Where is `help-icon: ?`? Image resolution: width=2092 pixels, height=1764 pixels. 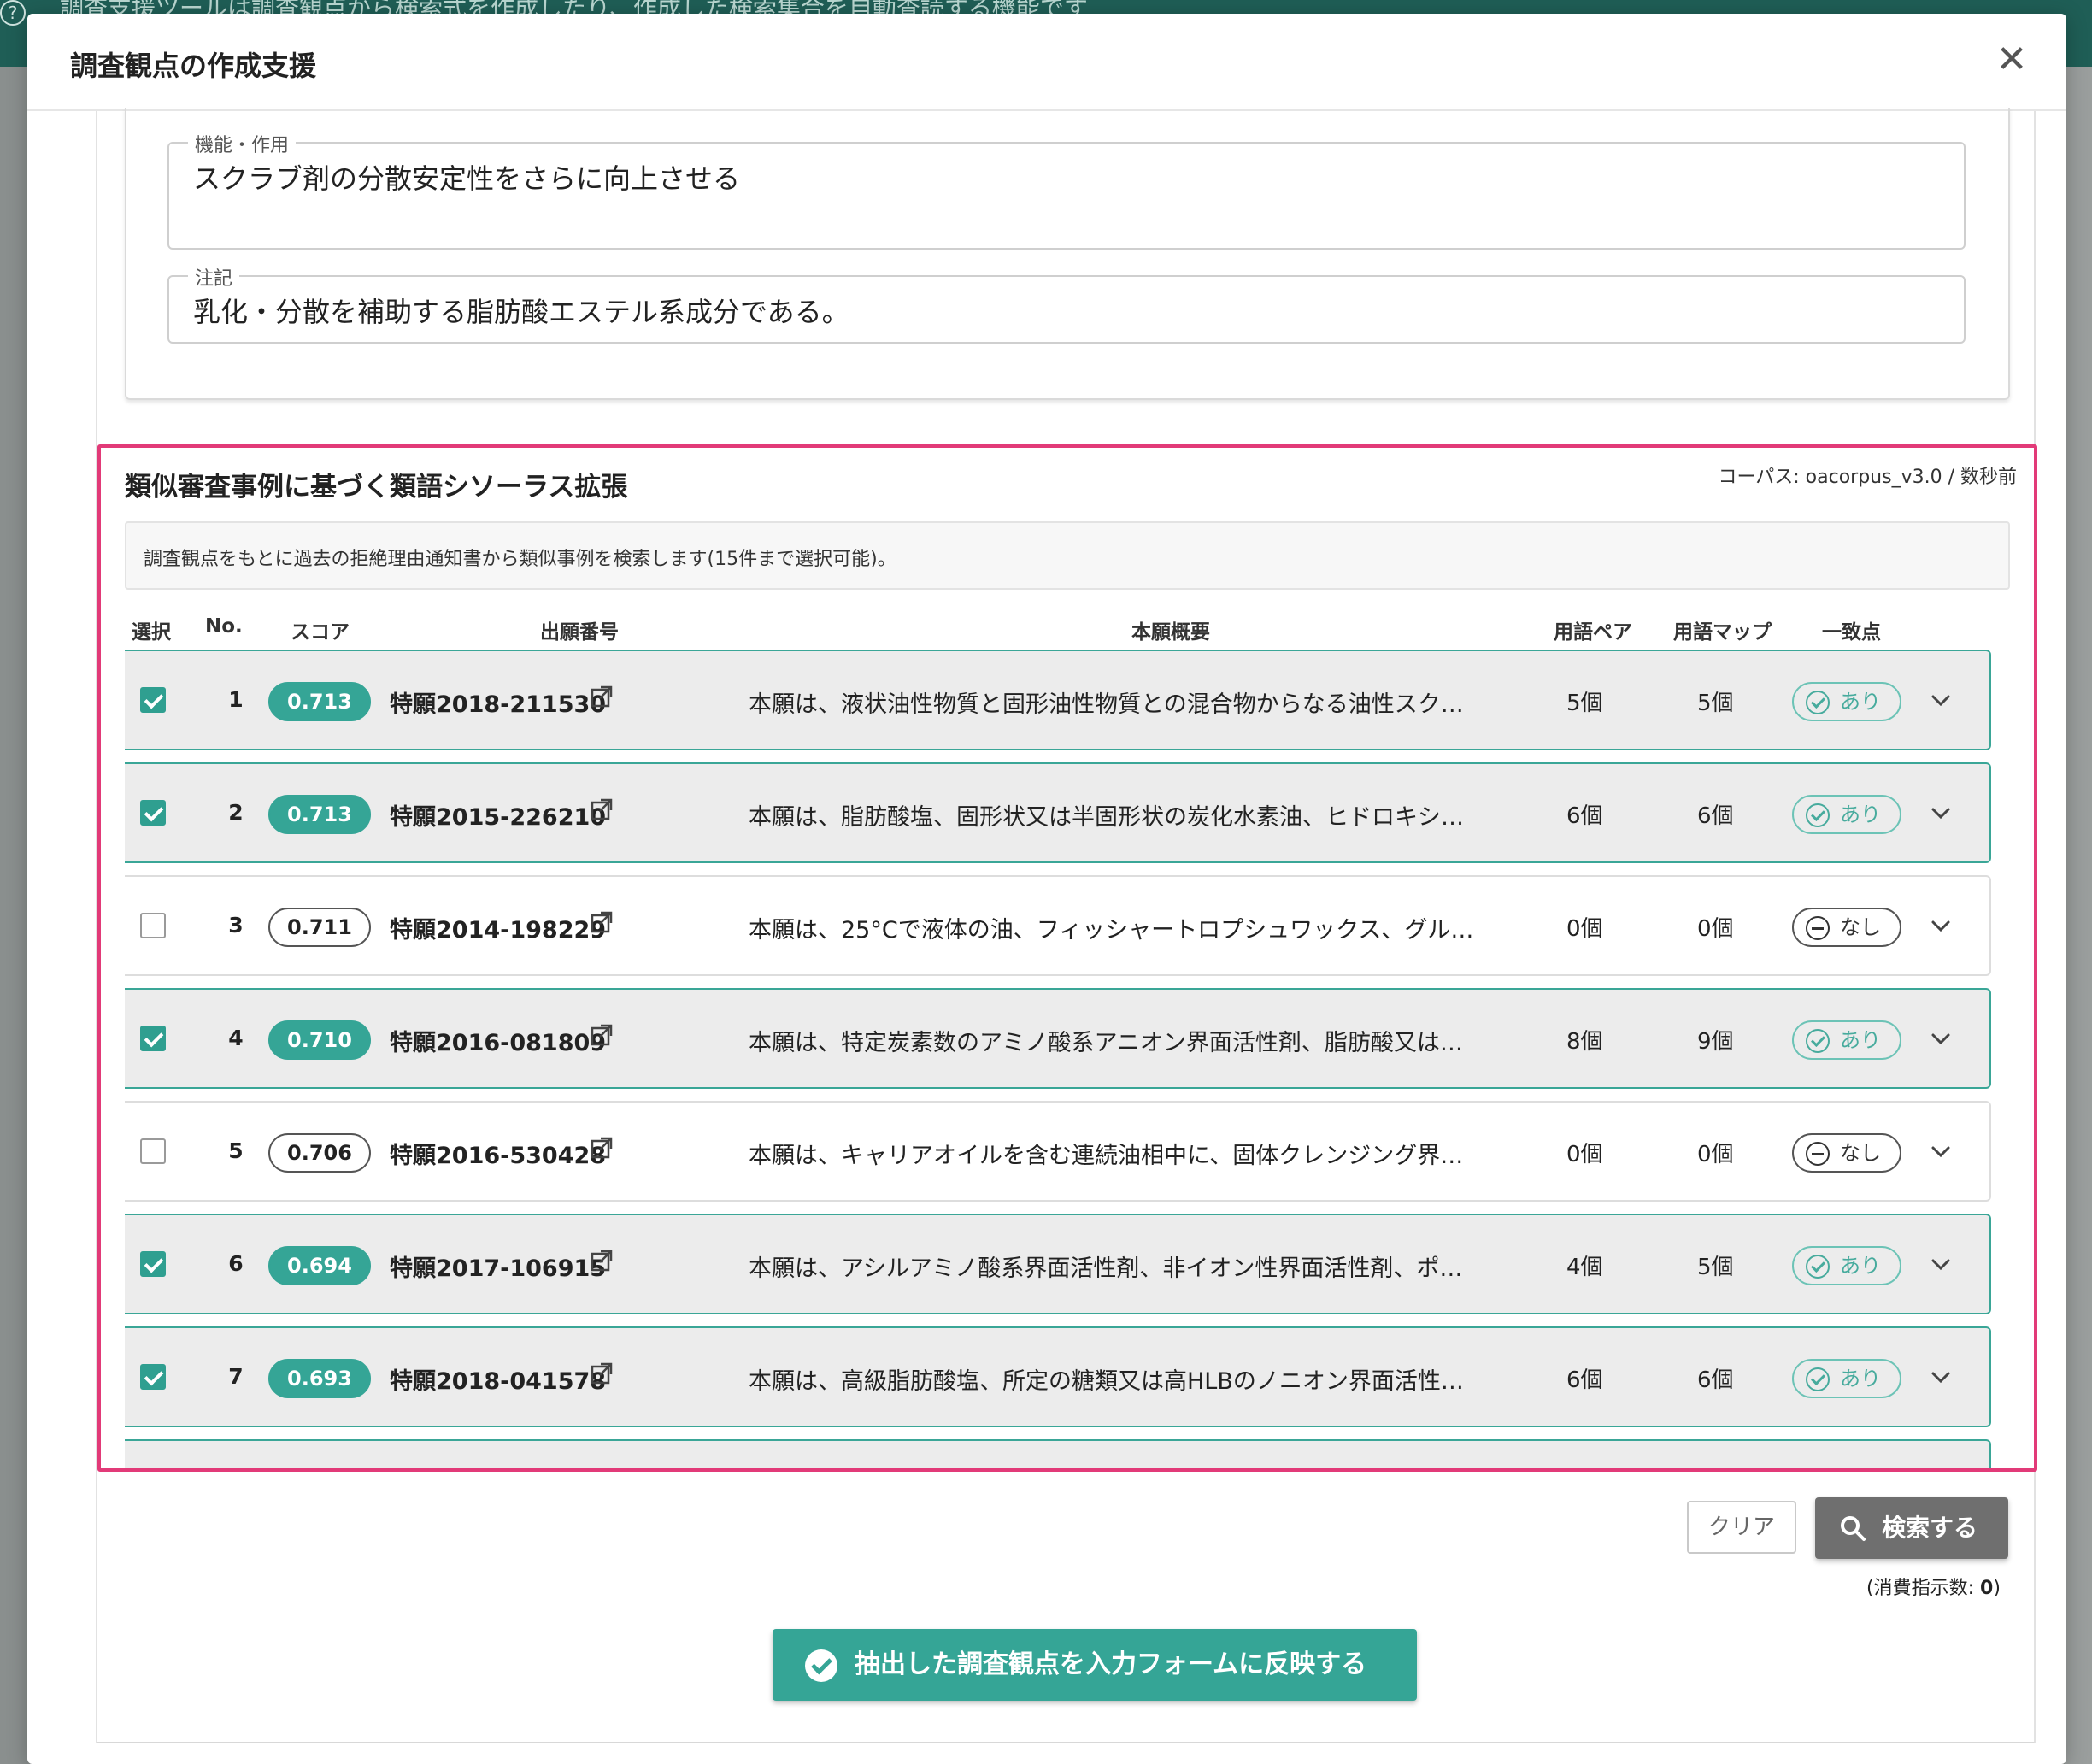
help-icon: ? is located at coordinates (13, 13).